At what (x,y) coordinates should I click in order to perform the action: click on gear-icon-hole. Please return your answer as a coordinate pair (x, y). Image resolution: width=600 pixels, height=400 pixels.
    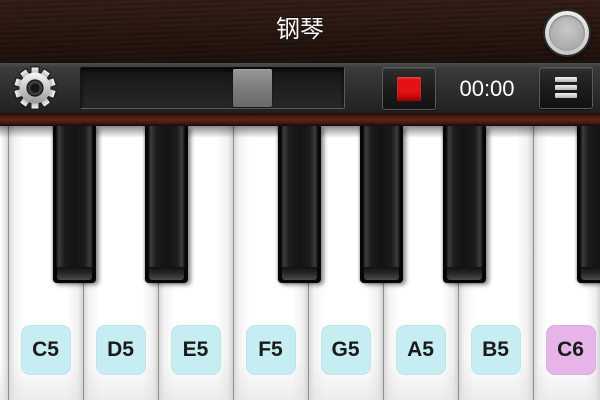
    Looking at the image, I should click on (35, 88).